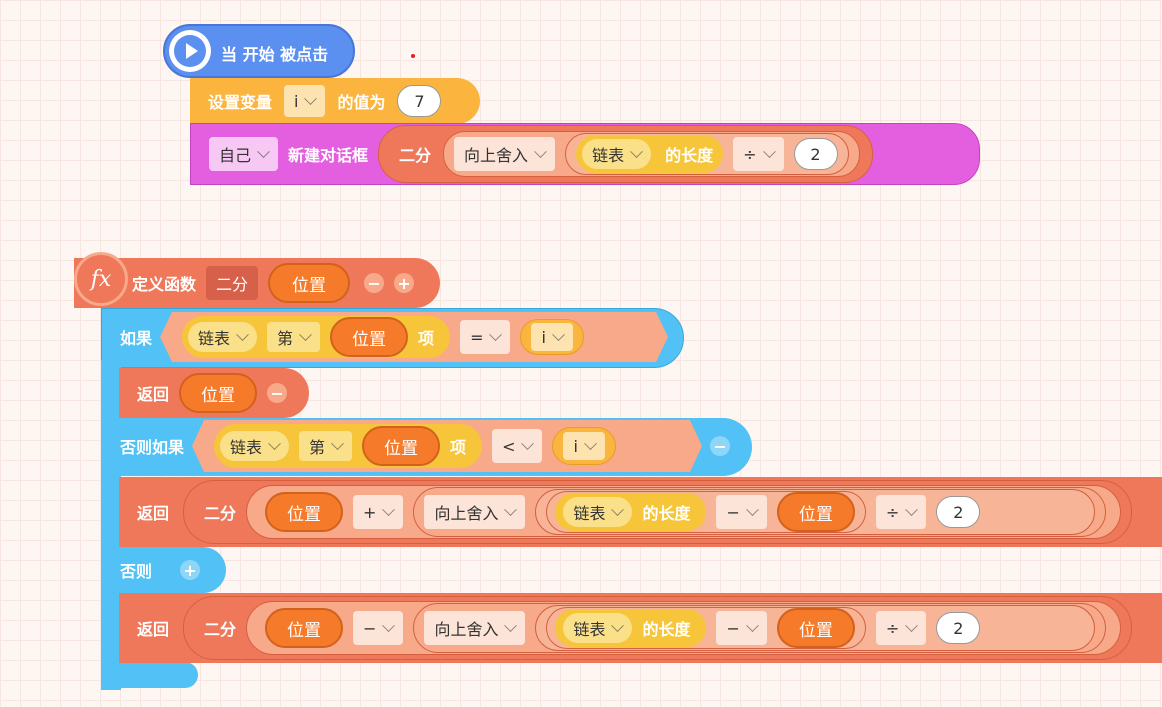 This screenshot has width=1162, height=707. Describe the element at coordinates (101, 279) in the screenshot. I see `function-icon: fx` at that location.